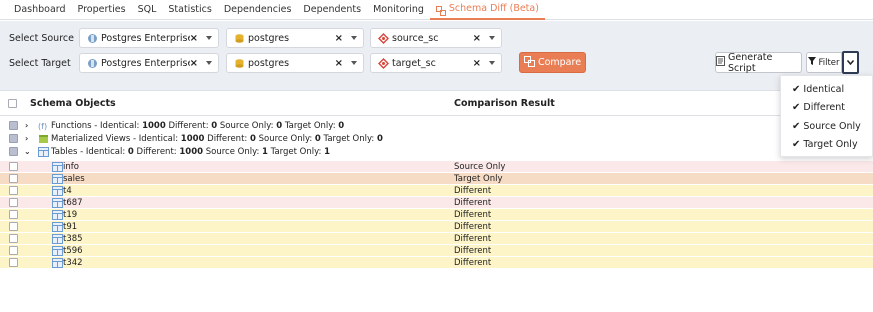  Describe the element at coordinates (339, 63) in the screenshot. I see `target-database-clear-icon: ×` at that location.